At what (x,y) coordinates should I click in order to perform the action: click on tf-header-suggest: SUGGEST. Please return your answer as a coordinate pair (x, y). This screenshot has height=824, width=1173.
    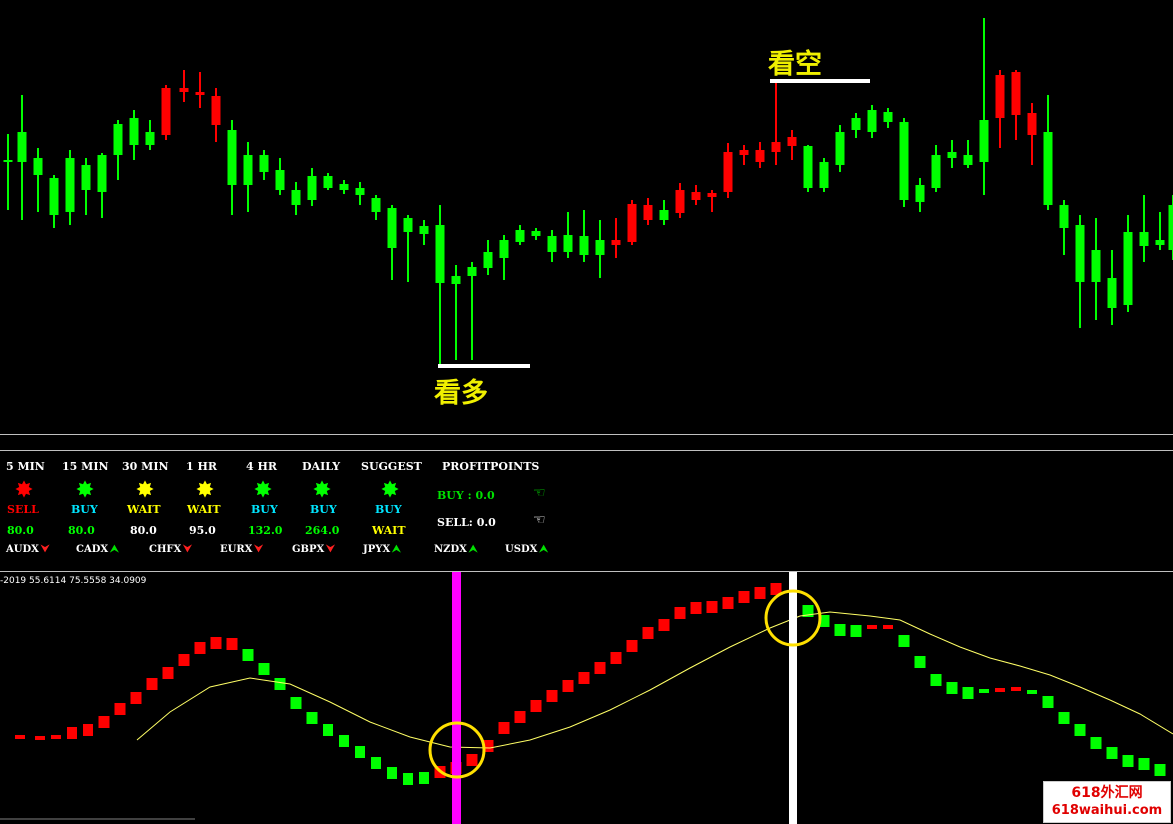
    Looking at the image, I should click on (391, 466).